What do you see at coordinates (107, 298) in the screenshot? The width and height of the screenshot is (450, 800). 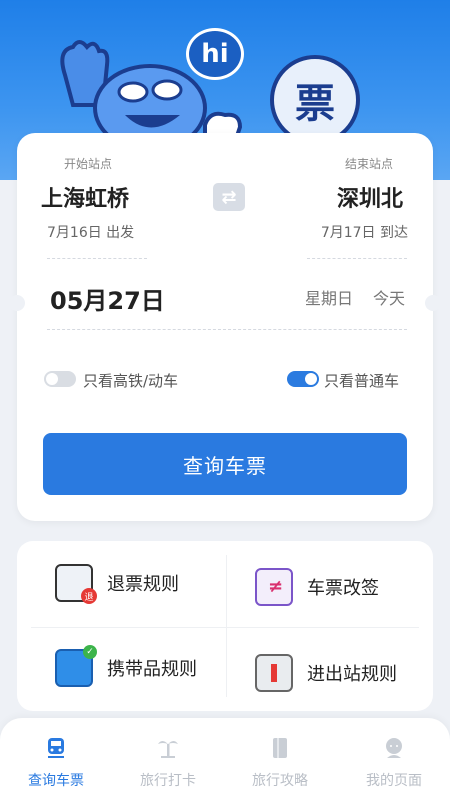 I see `travel-date-picker: 05月27日` at bounding box center [107, 298].